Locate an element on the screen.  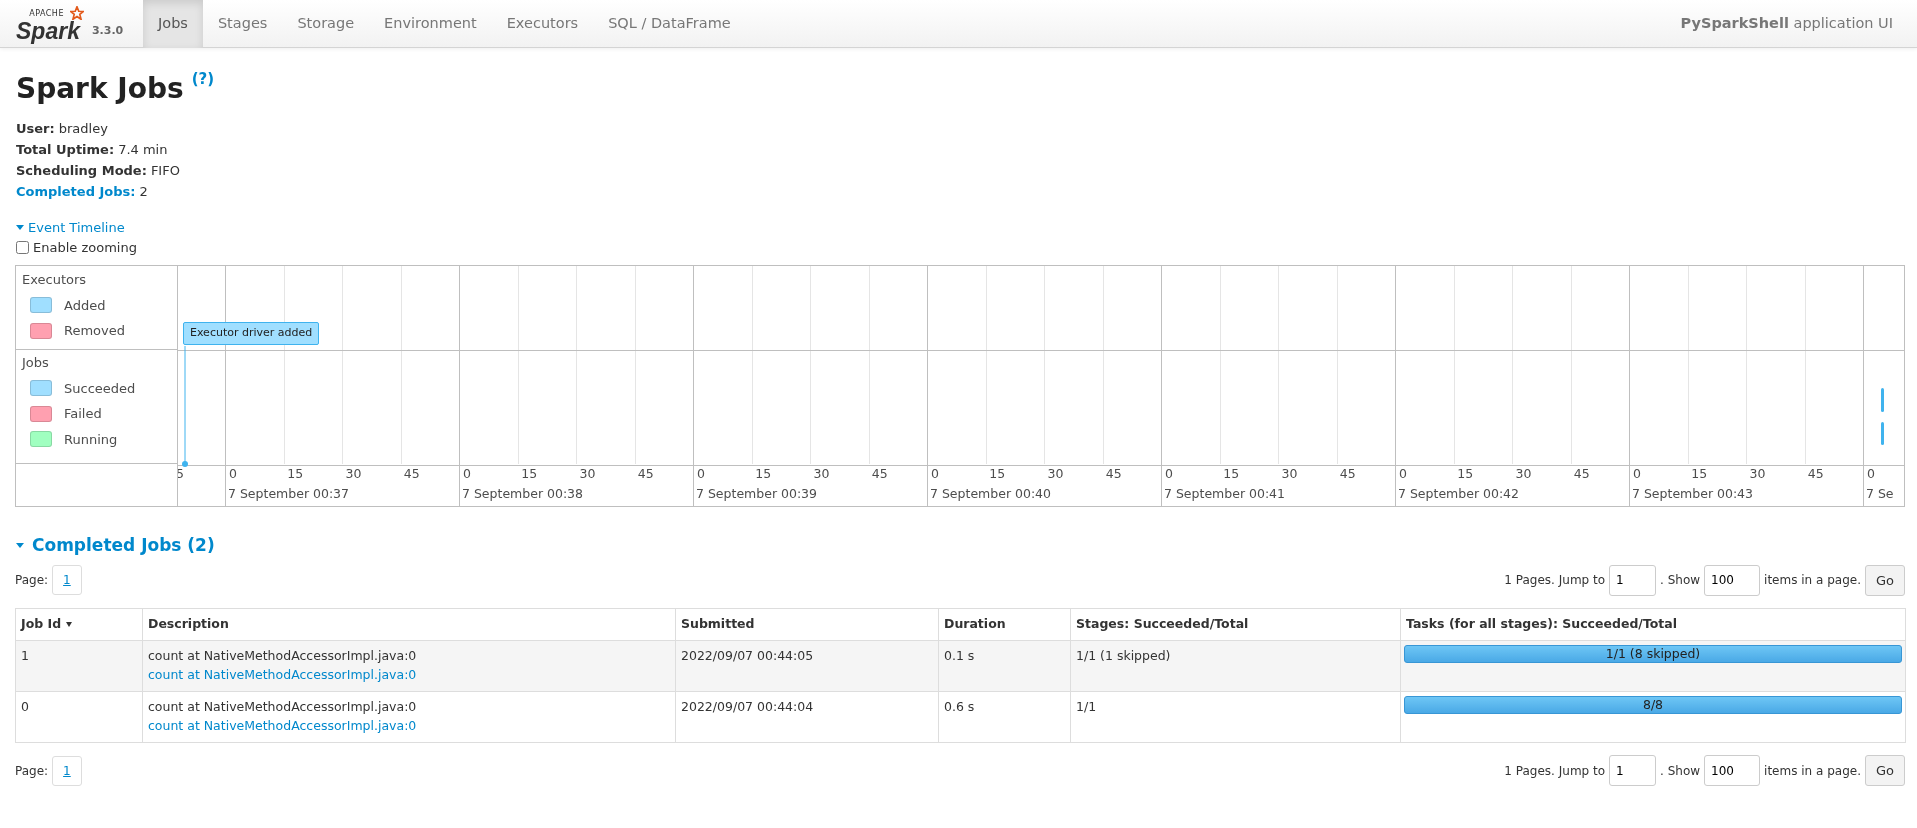
table-cell: 0.1 s is located at coordinates (959, 655).